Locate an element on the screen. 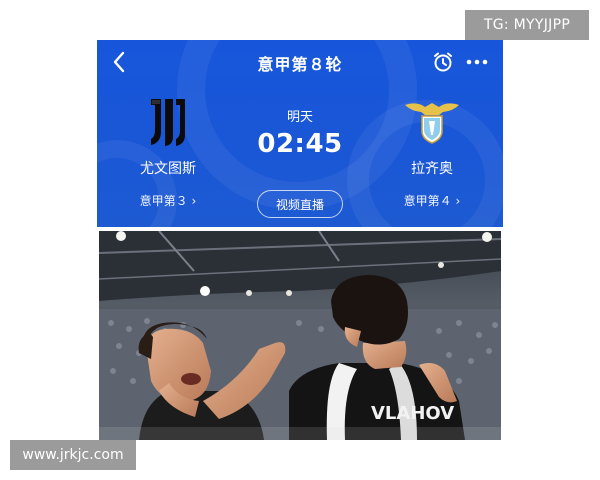 The image size is (600, 480). away-team-name: 拉齐奥 is located at coordinates (432, 169).